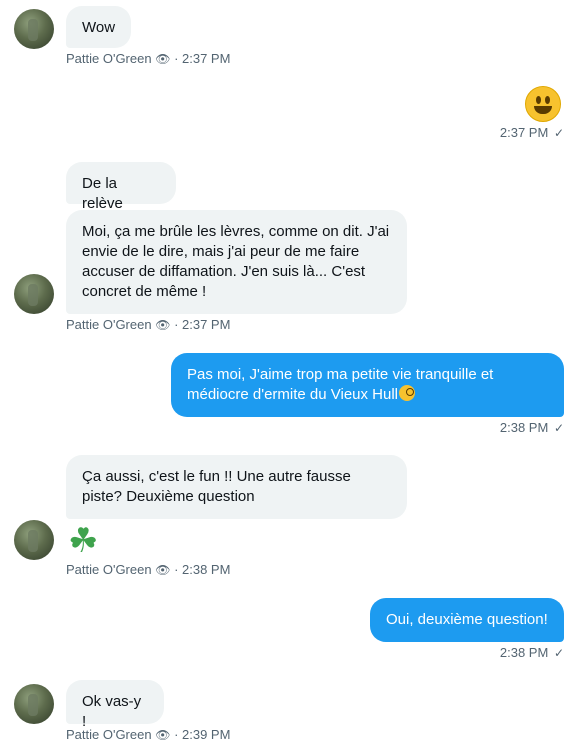 The height and width of the screenshot is (749, 579). I want to click on message-meta: Pattie O'Green 👁 · 2:39 PM, so click(148, 734).